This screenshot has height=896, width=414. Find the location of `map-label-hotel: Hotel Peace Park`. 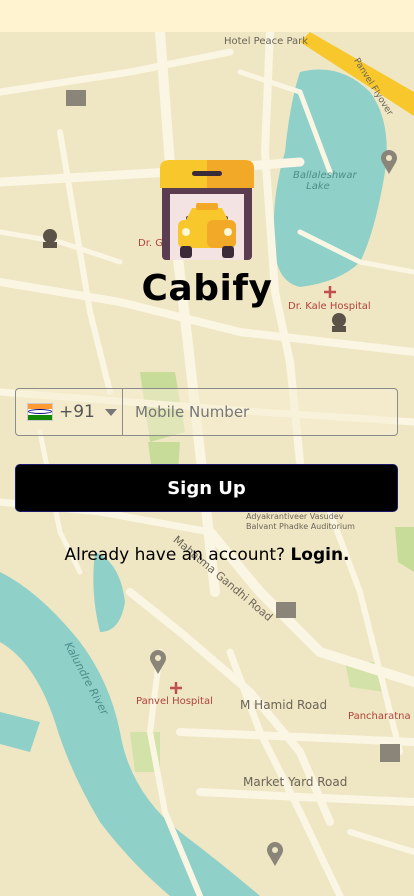

map-label-hotel: Hotel Peace Park is located at coordinates (266, 41).